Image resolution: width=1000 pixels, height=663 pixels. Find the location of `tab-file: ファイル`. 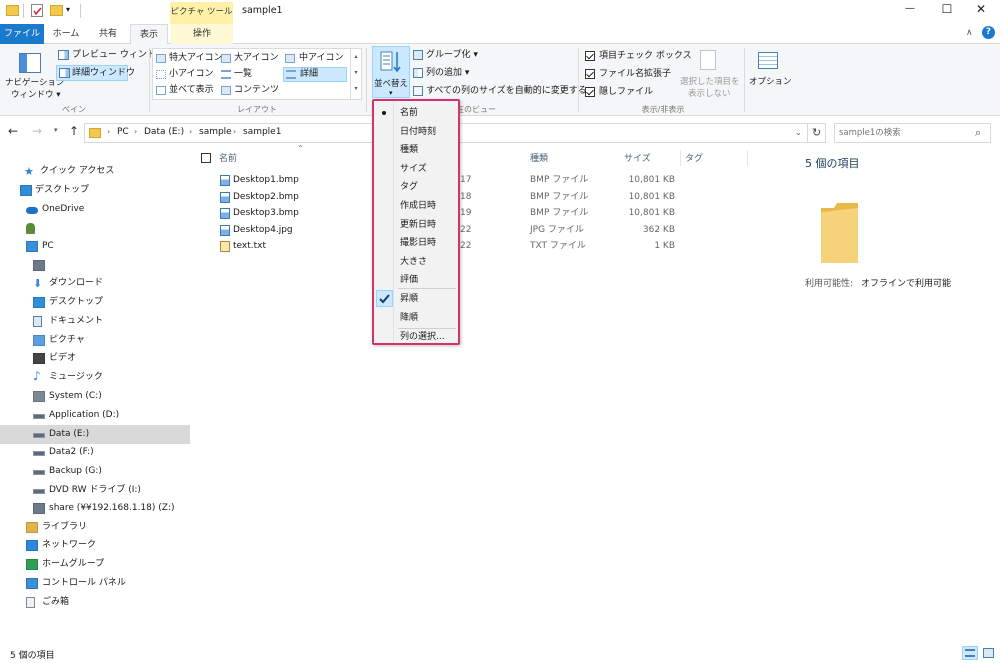

tab-file: ファイル is located at coordinates (22, 34).